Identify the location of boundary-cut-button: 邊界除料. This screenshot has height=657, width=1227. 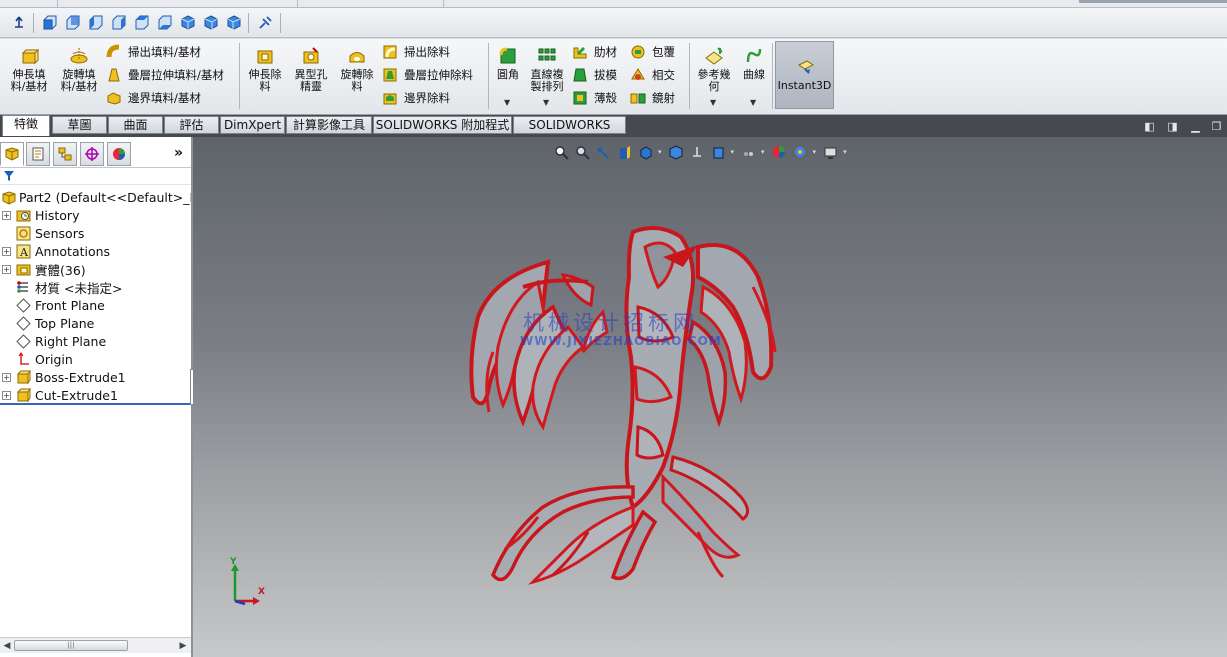
(416, 98).